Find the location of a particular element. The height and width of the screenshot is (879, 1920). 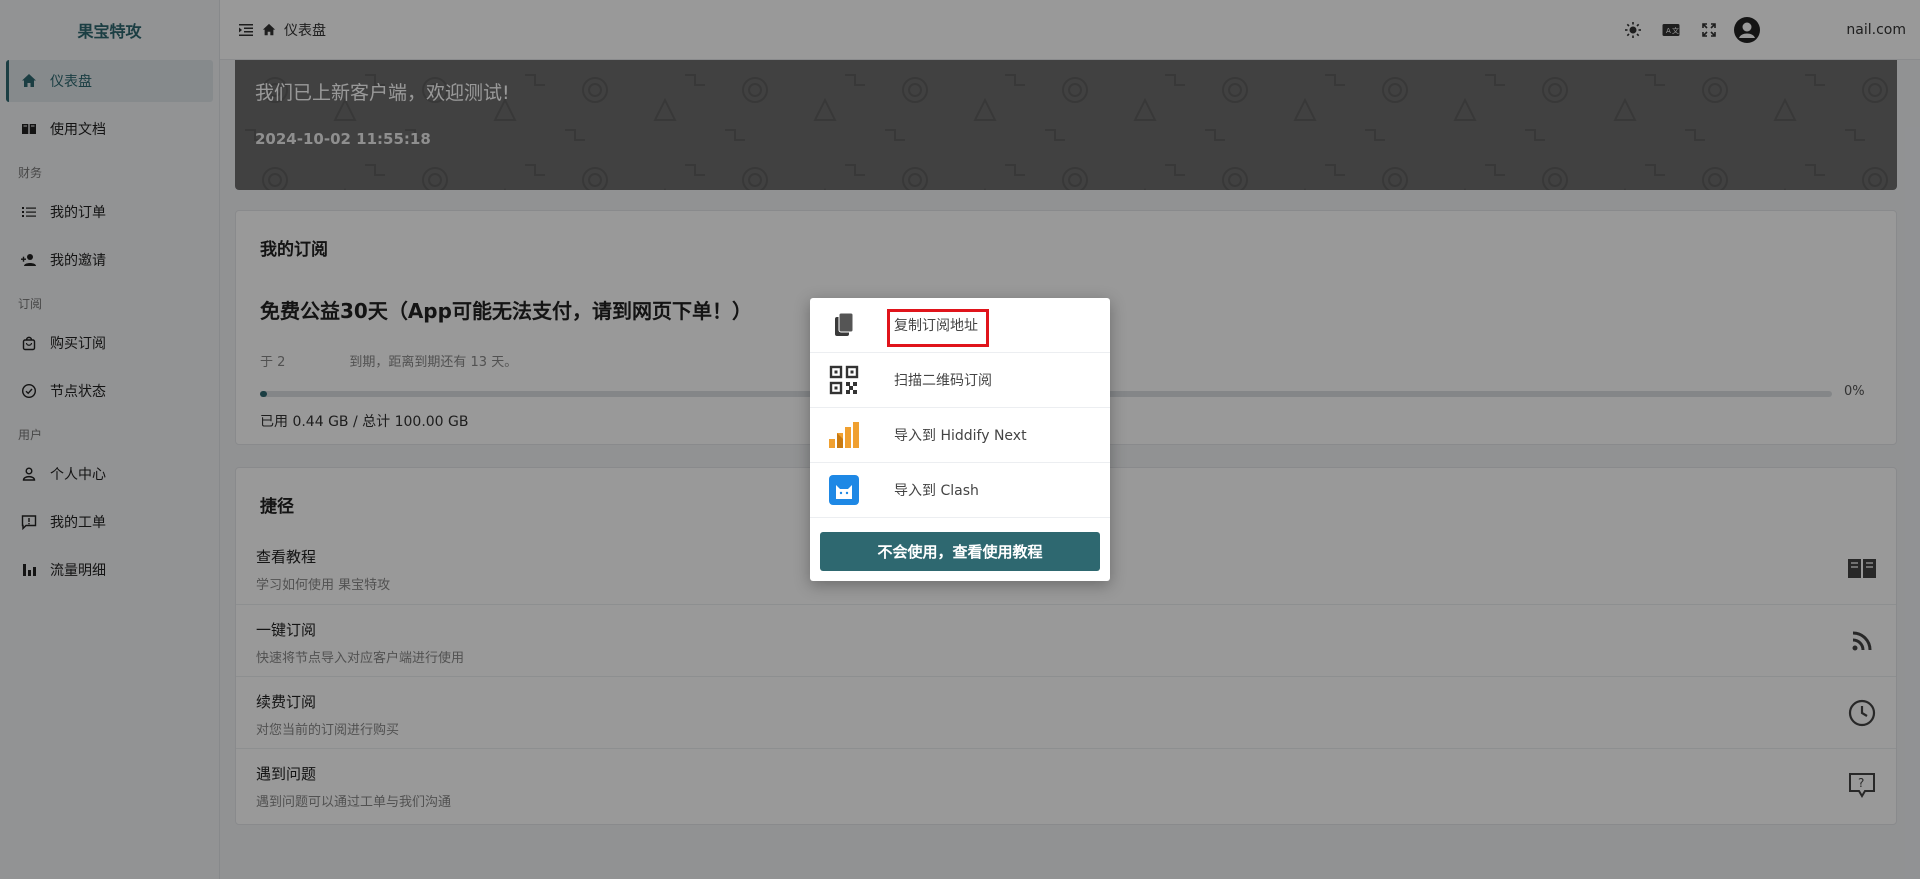

copy-icon is located at coordinates (844, 325).